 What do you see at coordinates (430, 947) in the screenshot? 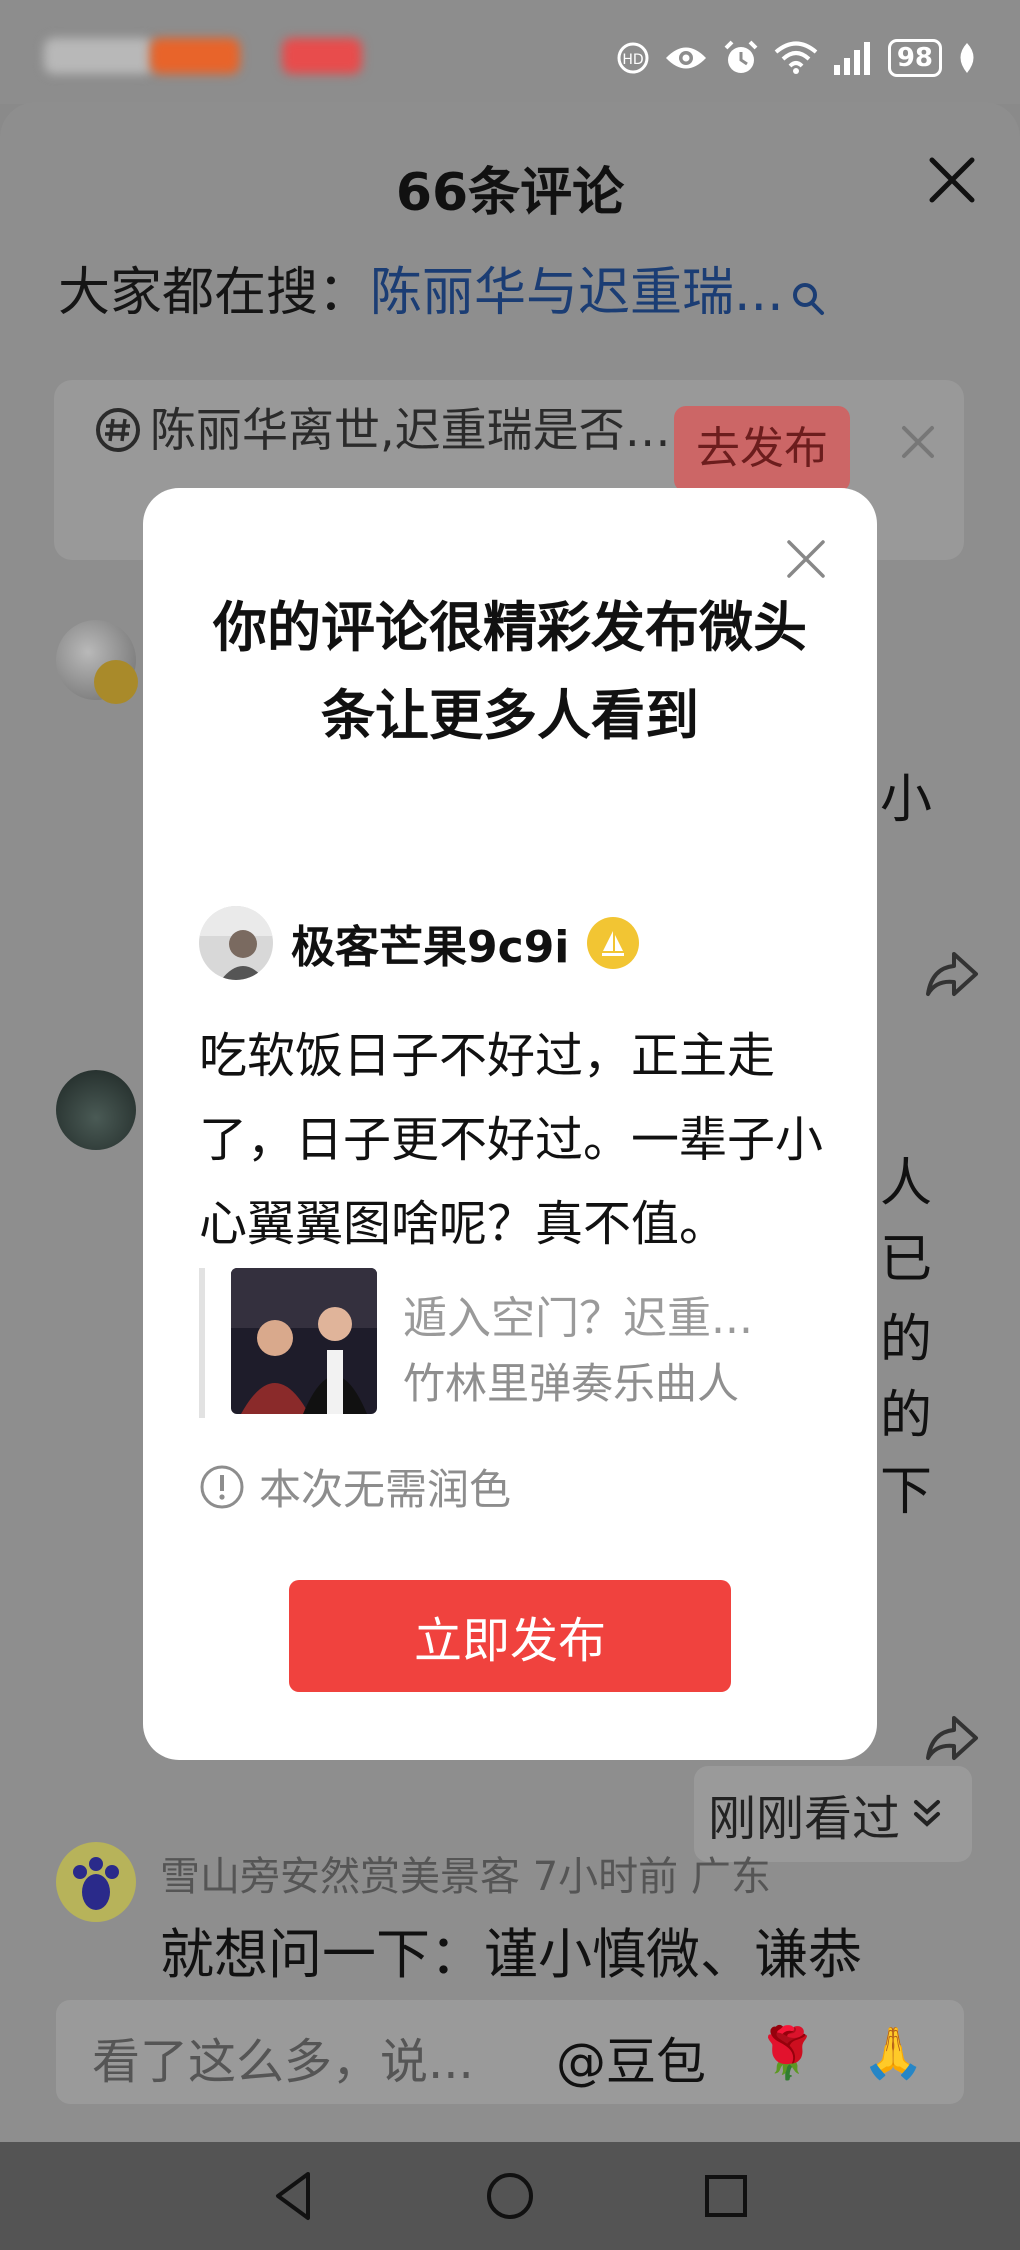
I see `author-name: 极客芒果9c9i` at bounding box center [430, 947].